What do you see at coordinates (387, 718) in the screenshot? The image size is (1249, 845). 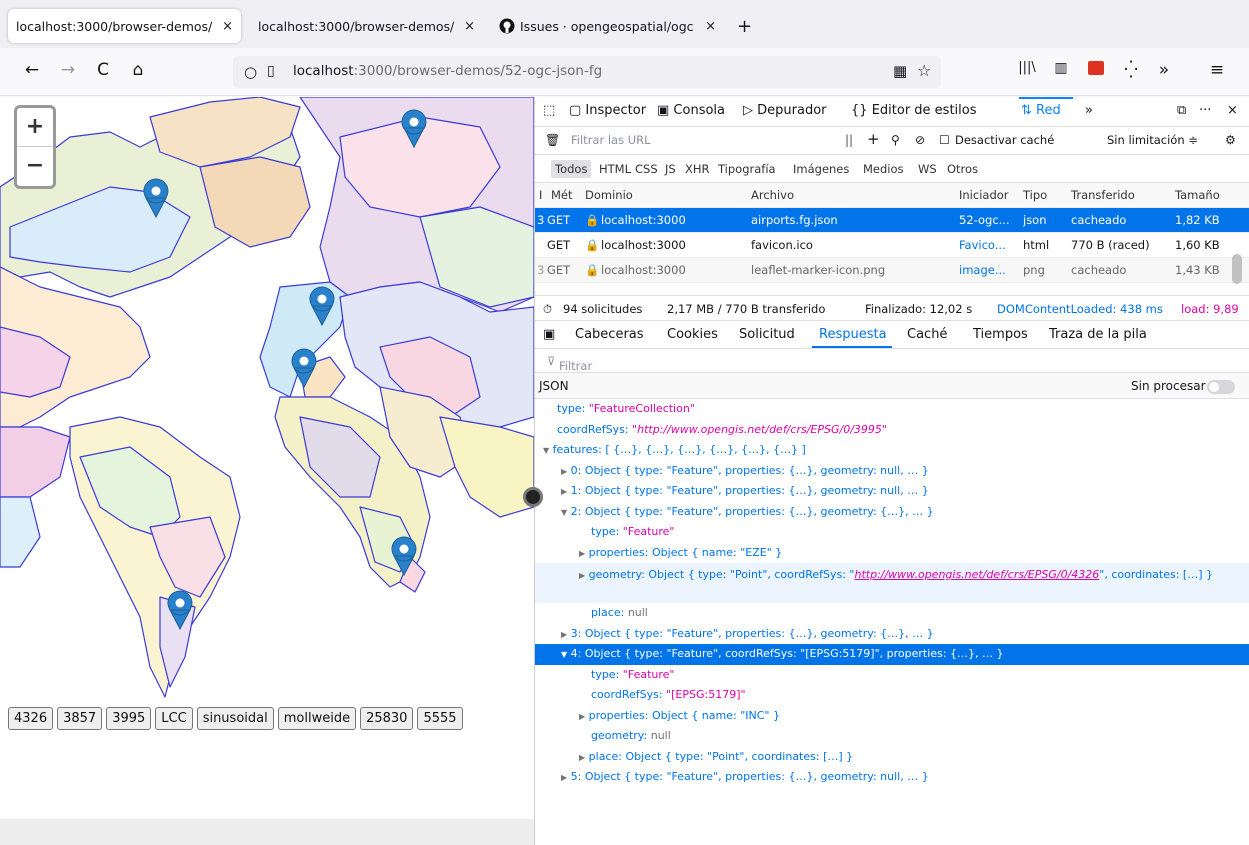 I see `projection-button-25830: 25830` at bounding box center [387, 718].